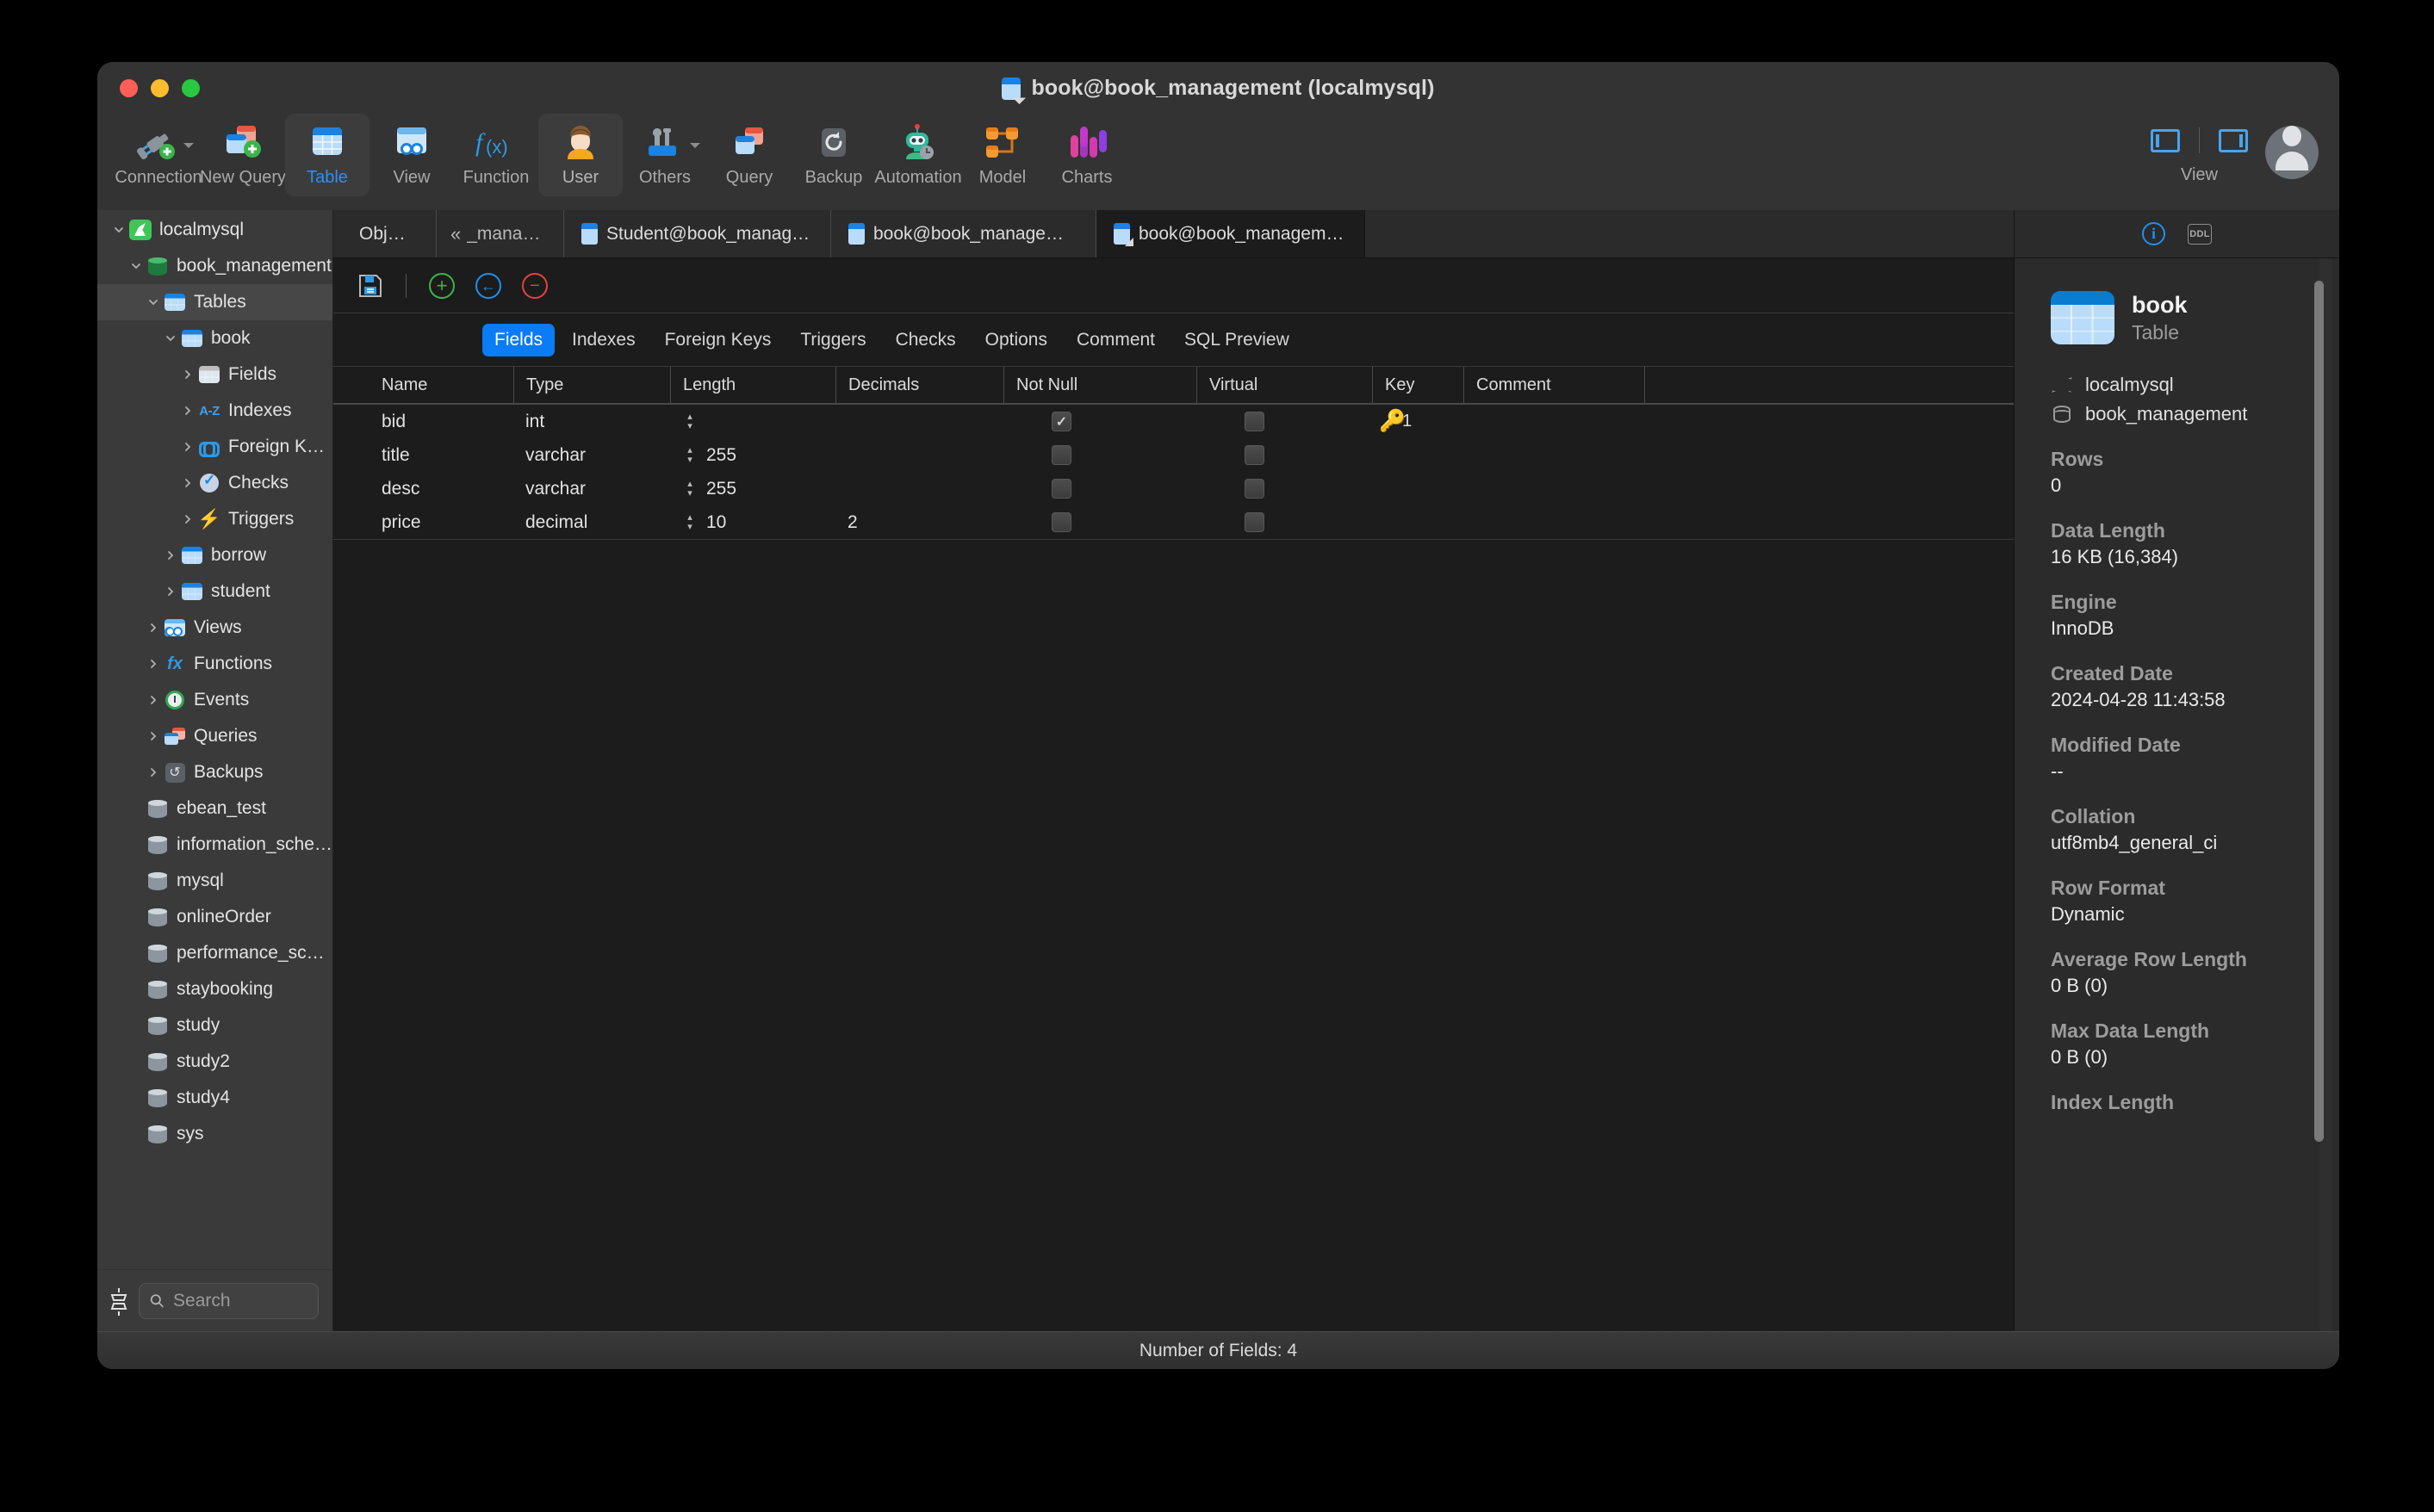  Describe the element at coordinates (214, 302) in the screenshot. I see `tree-item-tables: Tables` at that location.